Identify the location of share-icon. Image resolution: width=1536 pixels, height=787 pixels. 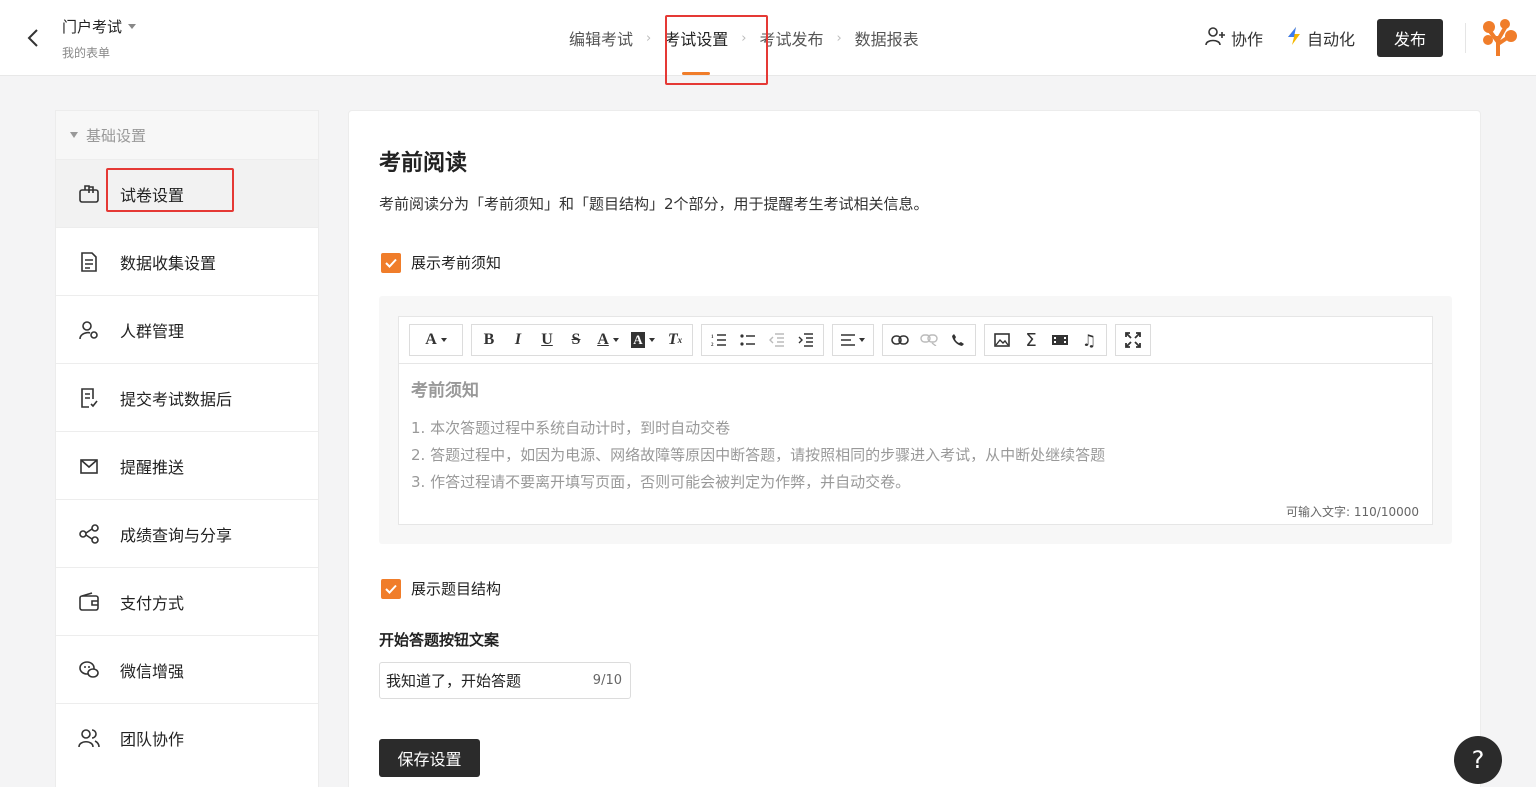
(89, 534).